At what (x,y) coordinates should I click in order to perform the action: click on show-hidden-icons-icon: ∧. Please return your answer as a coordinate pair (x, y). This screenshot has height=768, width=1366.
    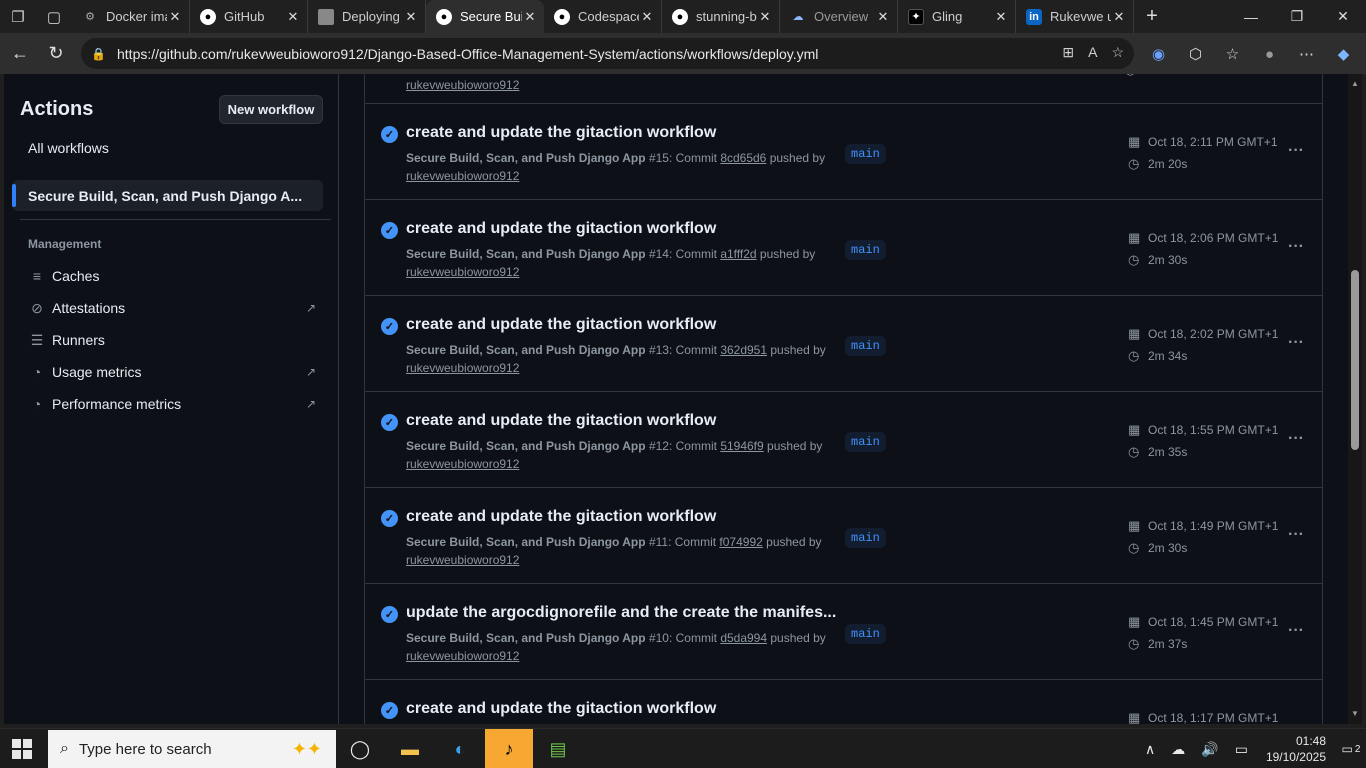
    Looking at the image, I should click on (1150, 749).